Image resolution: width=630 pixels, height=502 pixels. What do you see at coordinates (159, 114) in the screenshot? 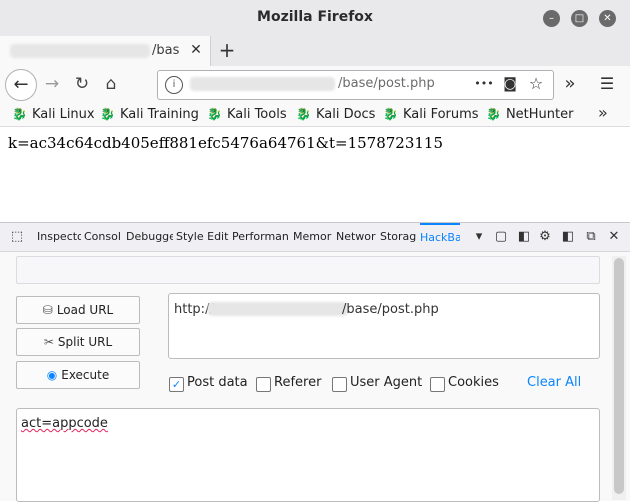
I see `bookmark-label: Kali Training` at bounding box center [159, 114].